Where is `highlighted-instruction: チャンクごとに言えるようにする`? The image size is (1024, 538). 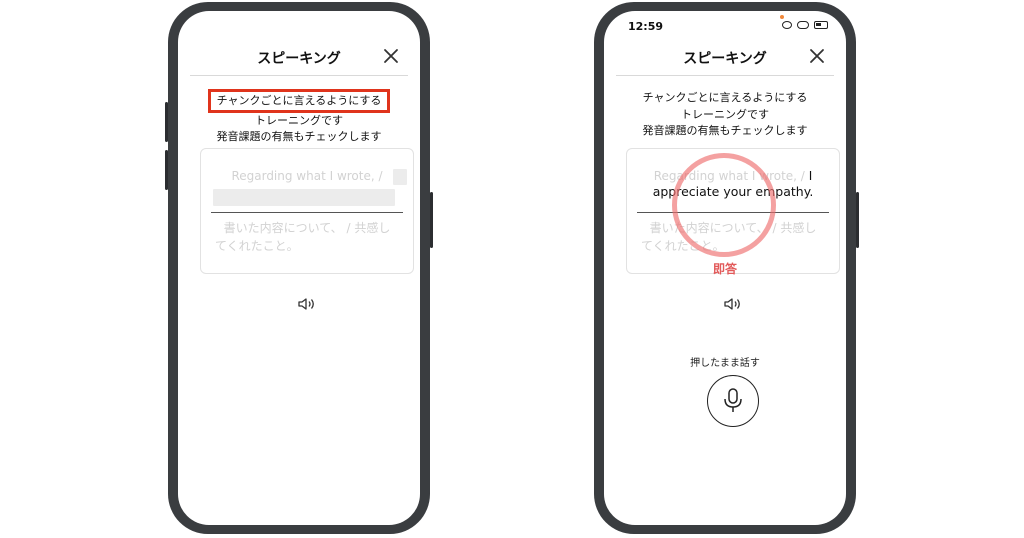 highlighted-instruction: チャンクごとに言えるようにする is located at coordinates (299, 101).